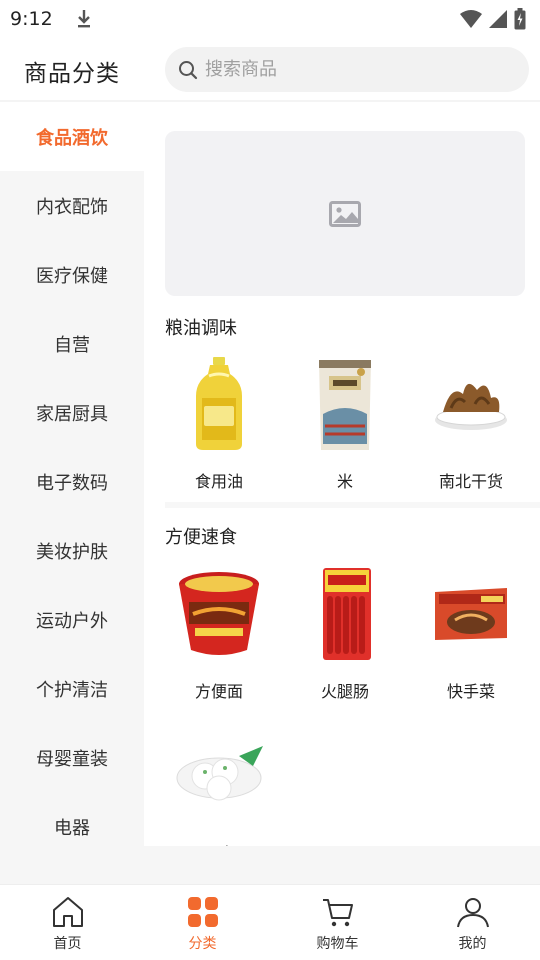 The image size is (540, 960). I want to click on status-time: 9:12, so click(31, 19).